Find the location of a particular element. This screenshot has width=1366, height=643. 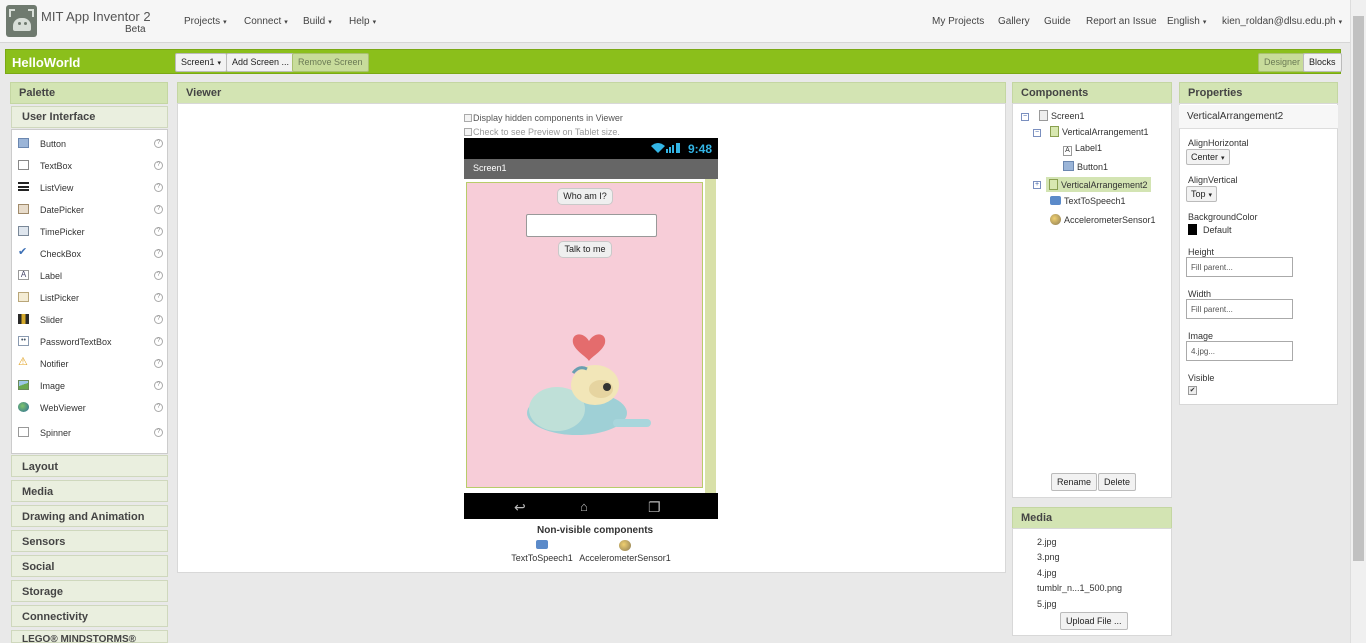

spinner-icon is located at coordinates (23, 432).